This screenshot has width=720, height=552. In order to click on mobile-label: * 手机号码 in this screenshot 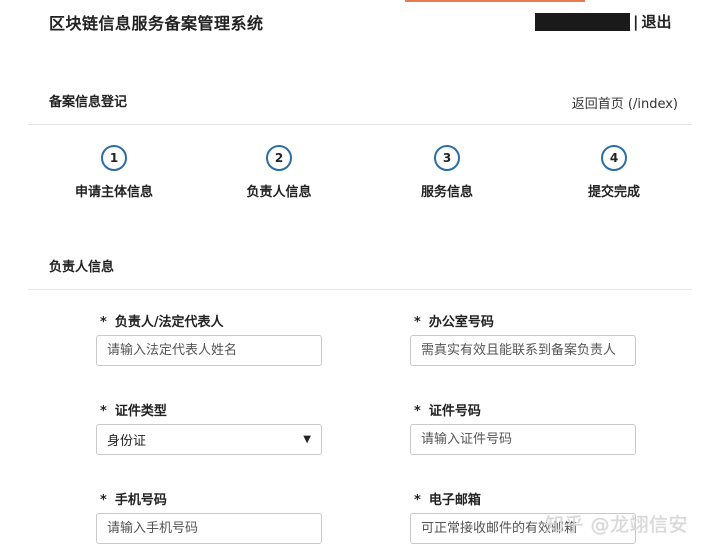, I will do `click(133, 500)`.